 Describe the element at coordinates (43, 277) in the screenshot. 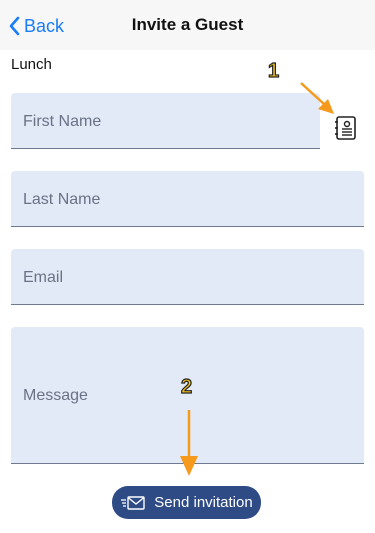

I see `email-placeholder: Email` at that location.